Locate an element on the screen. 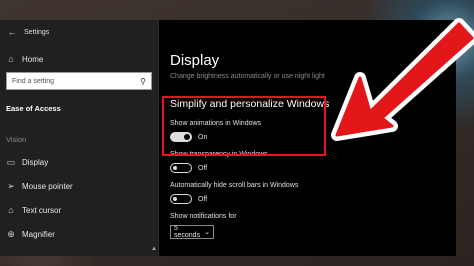 This screenshot has height=266, width=474. red-arrow-icon is located at coordinates (402, 79).